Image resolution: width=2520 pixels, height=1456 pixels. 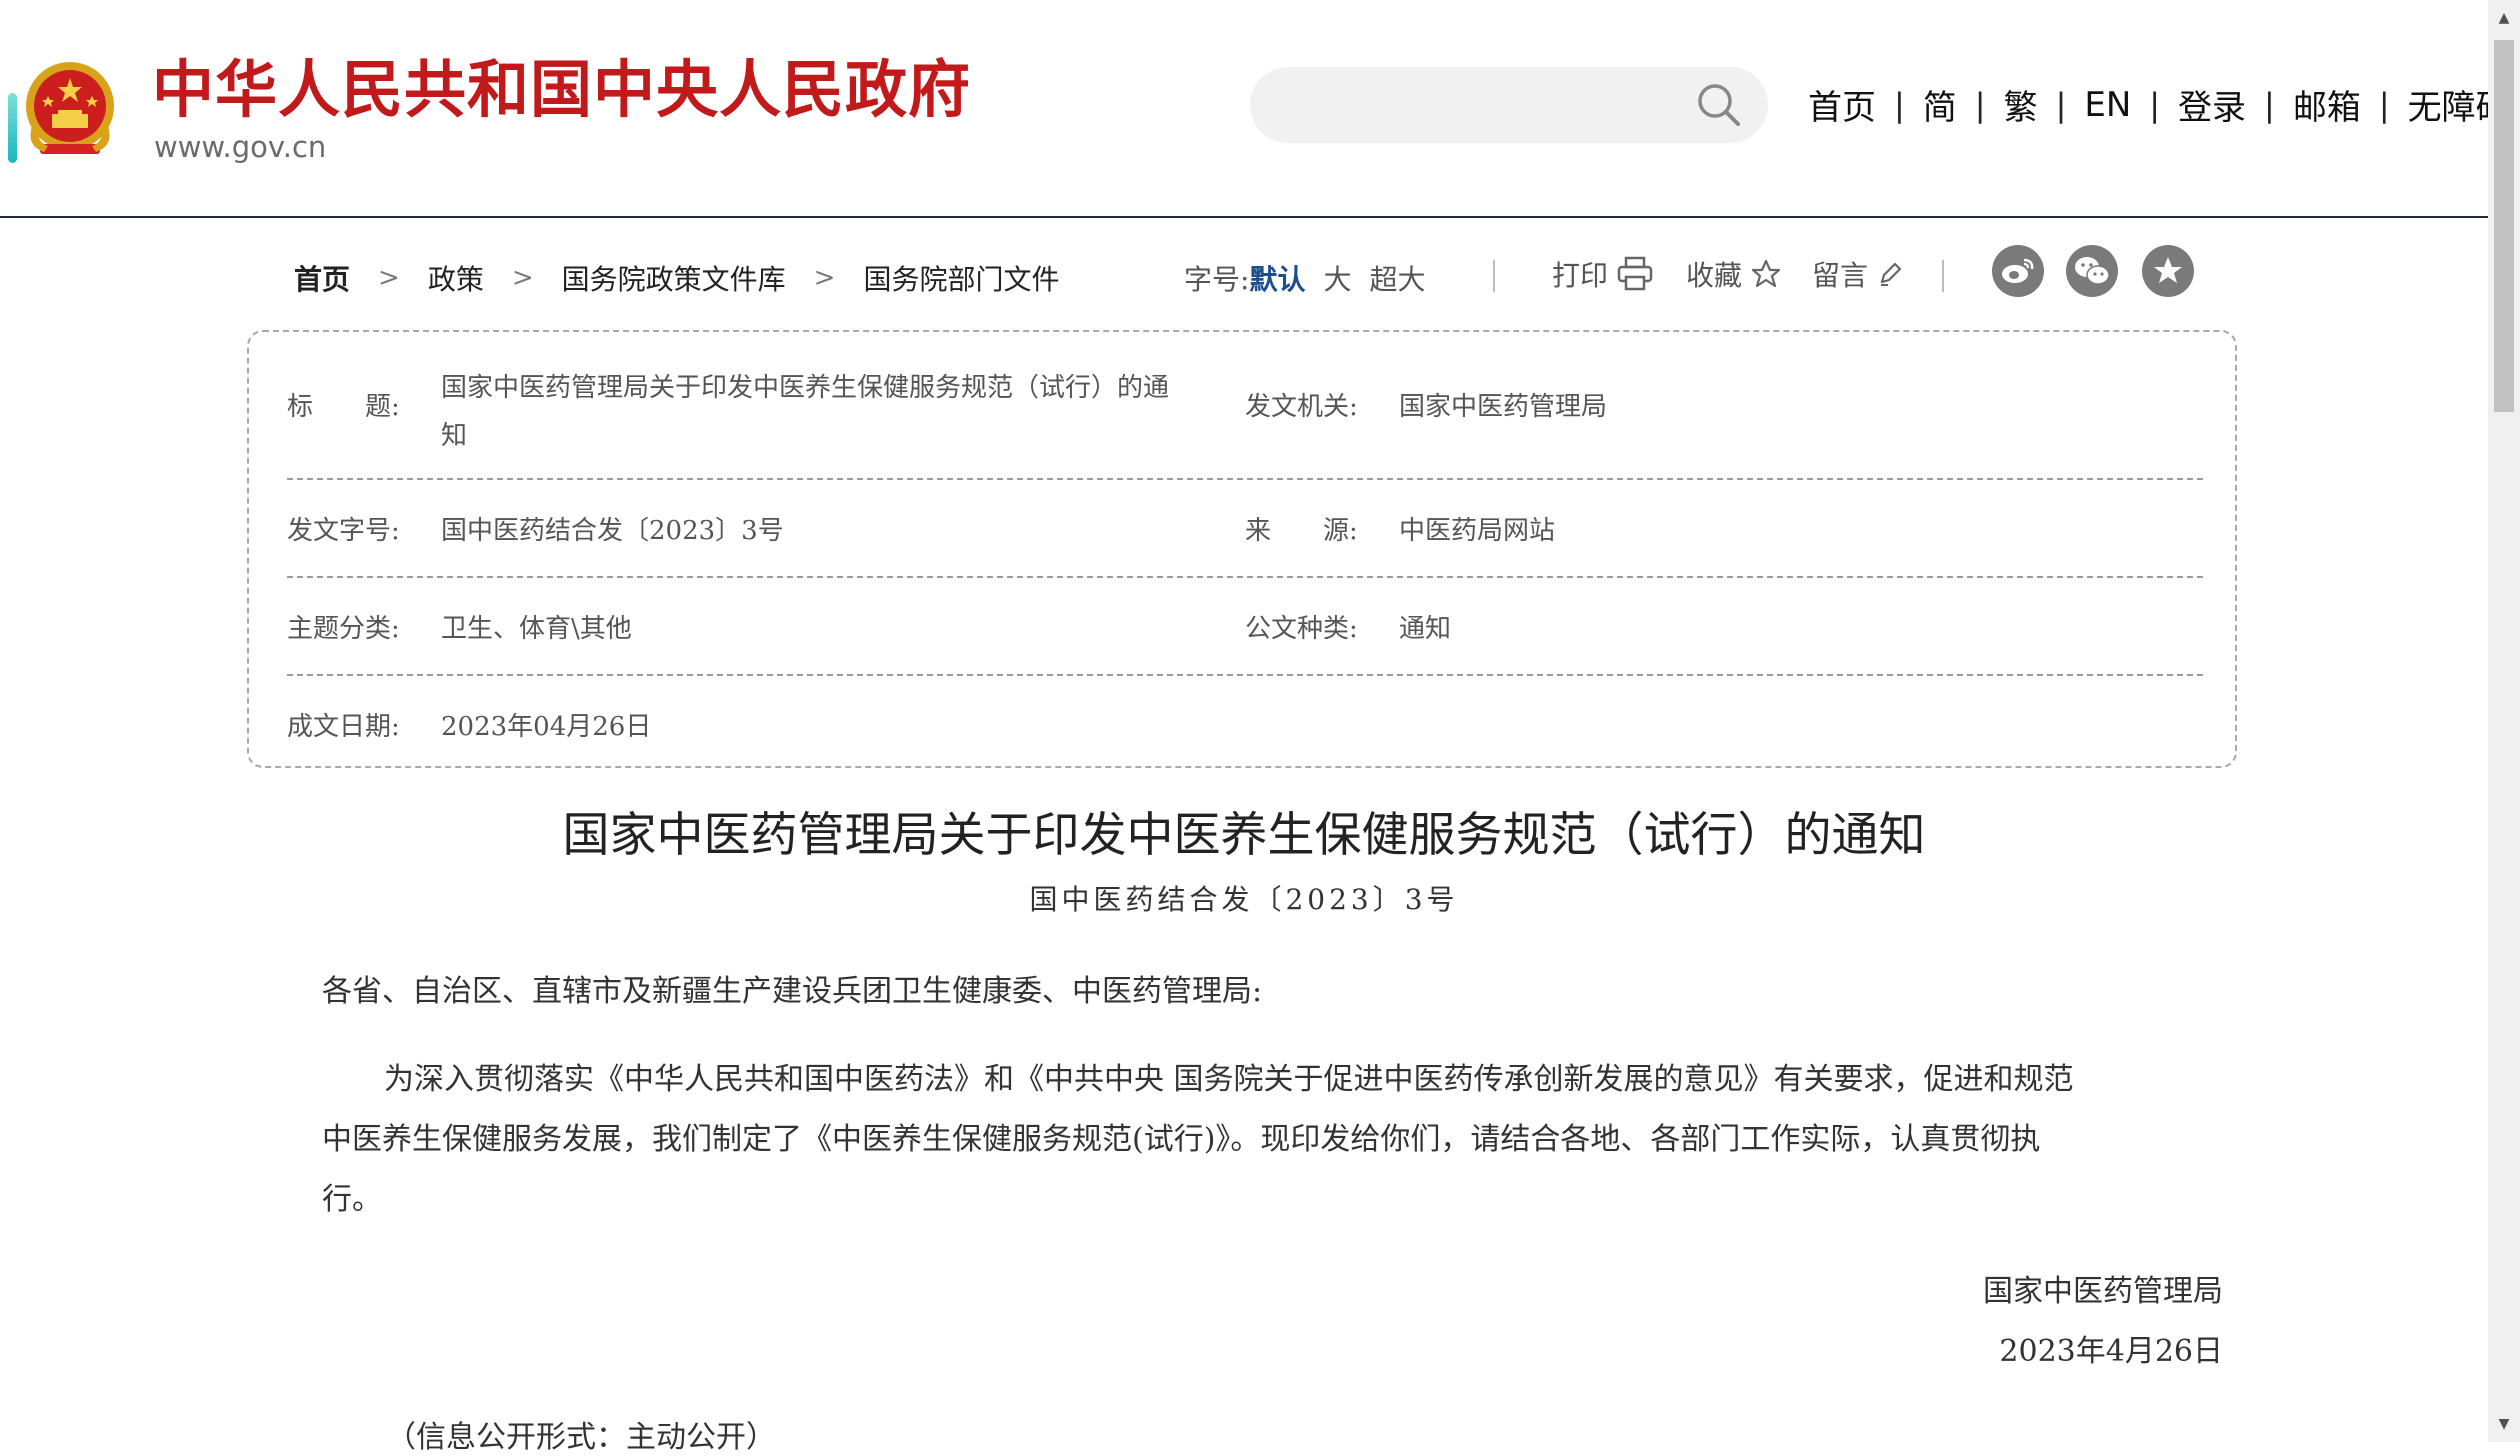 What do you see at coordinates (2504, 721) in the screenshot?
I see `scrollbar: ▲ ▼` at bounding box center [2504, 721].